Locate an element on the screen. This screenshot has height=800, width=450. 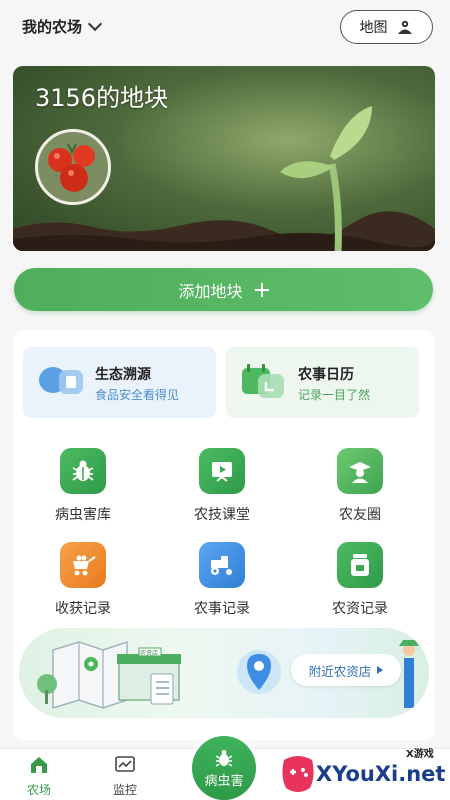
video-class-icon is located at coordinates (222, 471).